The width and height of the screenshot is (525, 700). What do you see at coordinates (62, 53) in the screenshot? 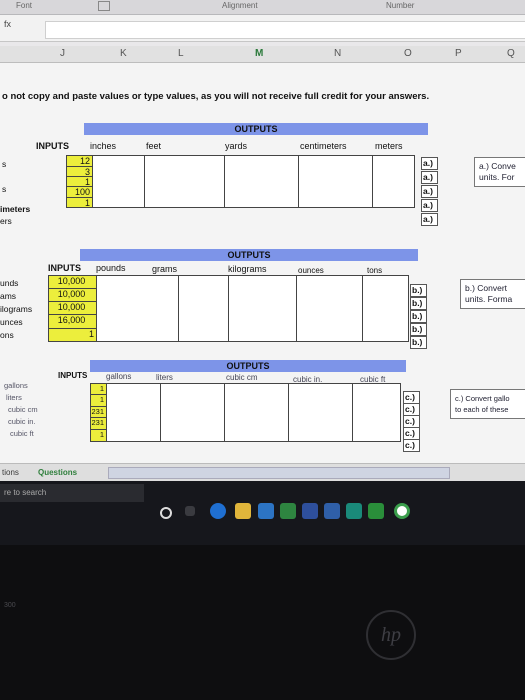
I see `col-header-j: J` at bounding box center [62, 53].